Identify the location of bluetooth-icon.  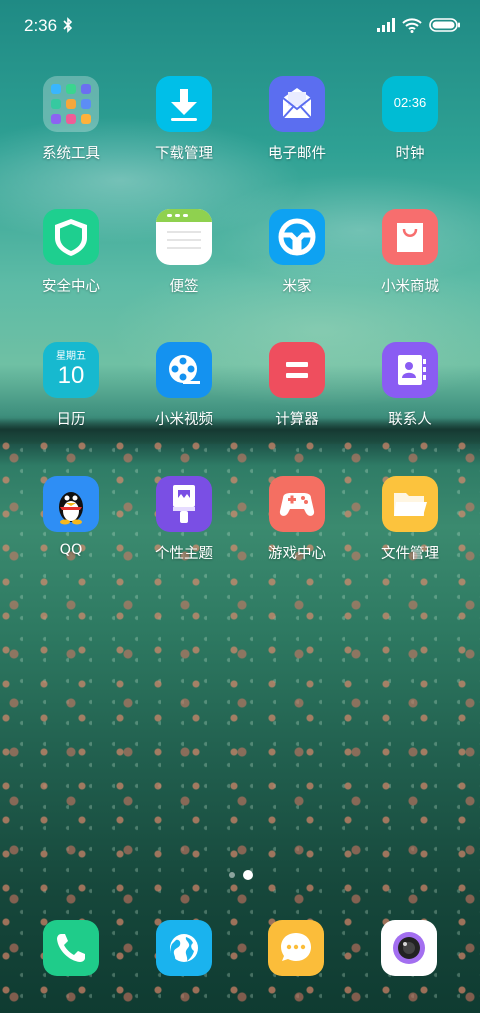
(68, 25).